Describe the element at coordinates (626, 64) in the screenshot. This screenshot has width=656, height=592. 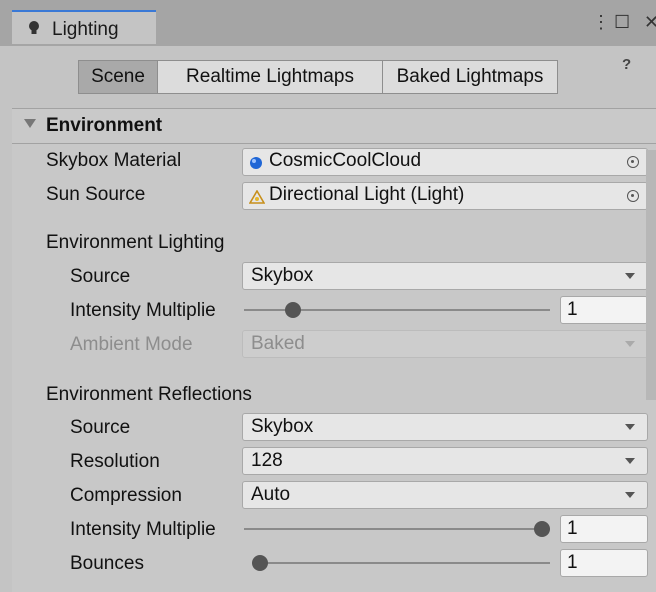
I see `help-icon: ?` at that location.